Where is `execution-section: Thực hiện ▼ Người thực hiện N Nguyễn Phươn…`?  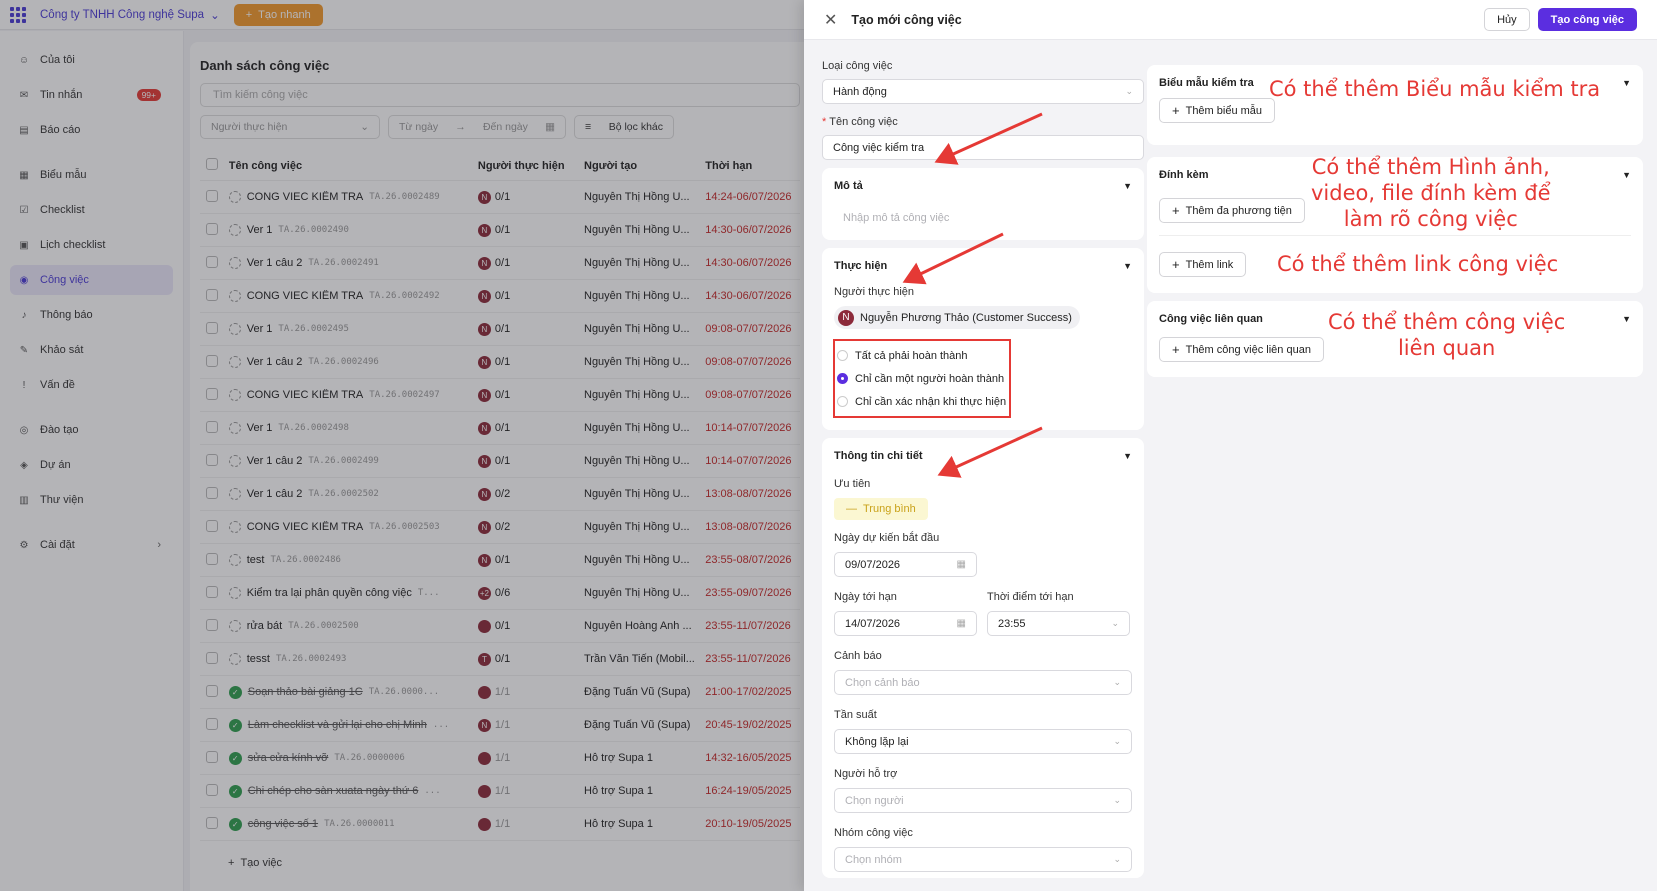 execution-section: Thực hiện ▼ Người thực hiện N Nguyễn Phươn… is located at coordinates (983, 339).